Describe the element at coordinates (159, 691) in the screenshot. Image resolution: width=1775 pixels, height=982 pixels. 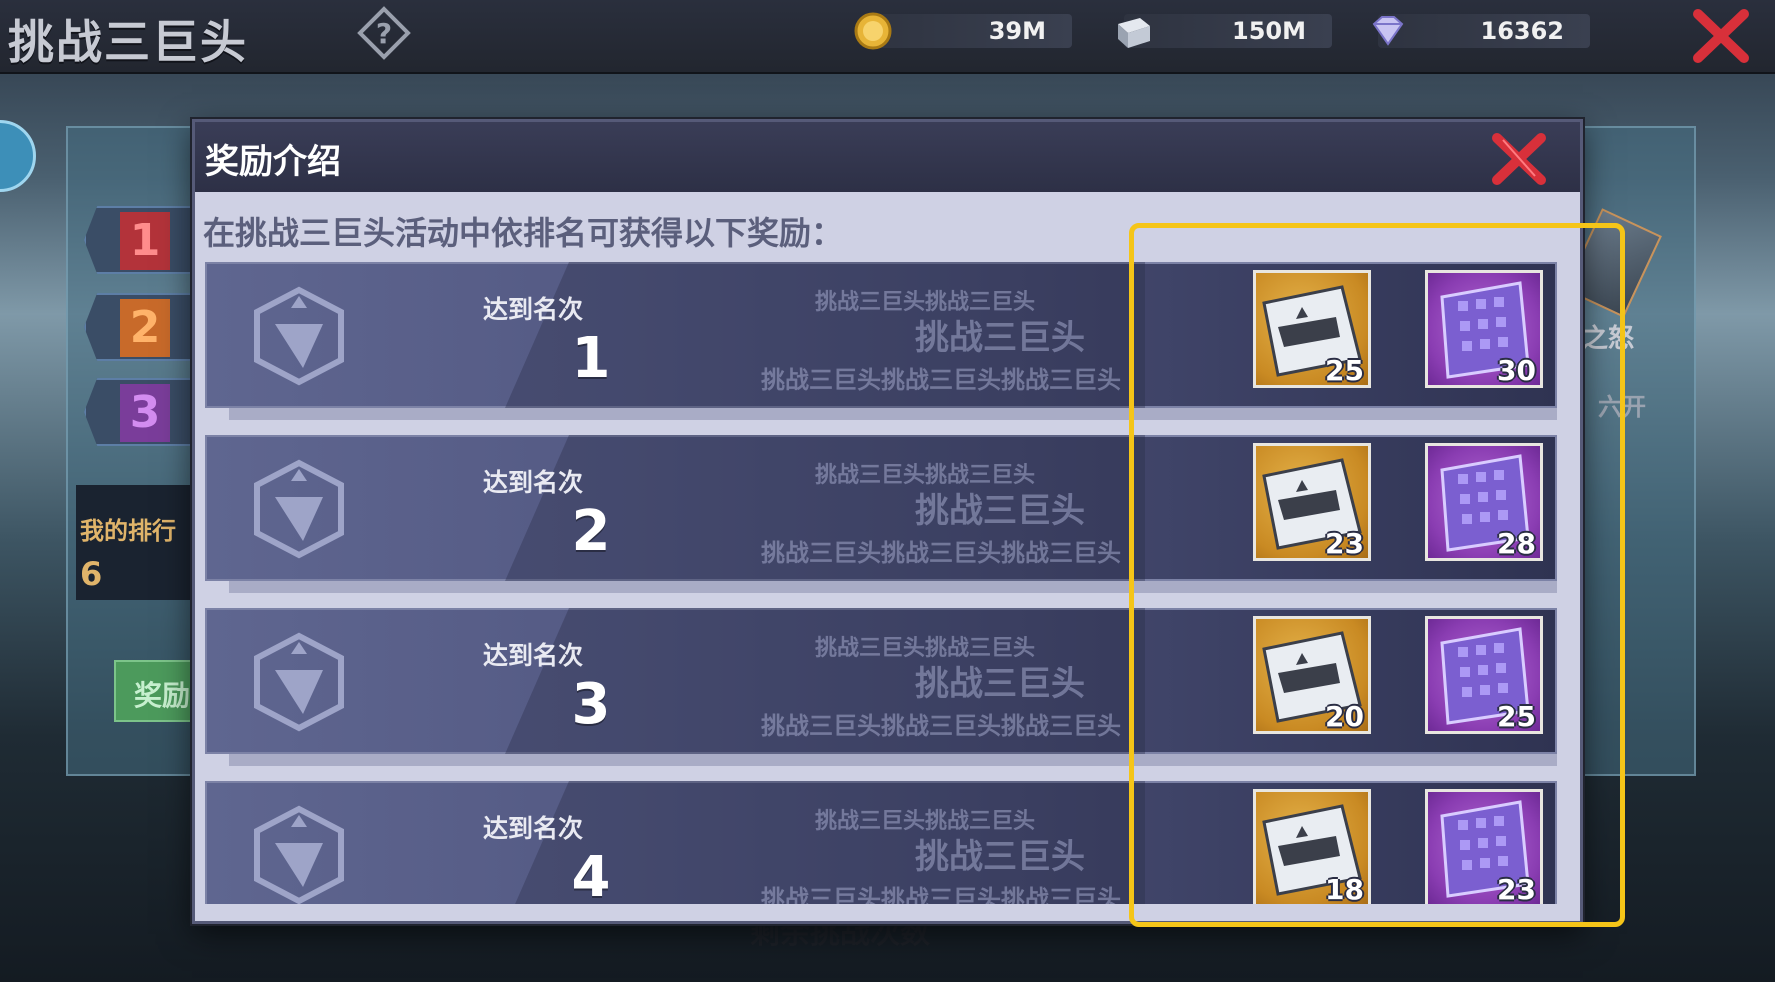
I see `reward-button: 奖励` at that location.